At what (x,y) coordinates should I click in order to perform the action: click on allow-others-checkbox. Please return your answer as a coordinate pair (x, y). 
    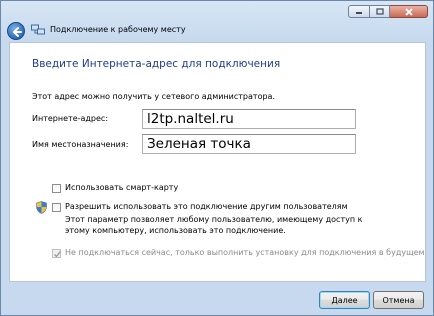
    Looking at the image, I should click on (56, 207).